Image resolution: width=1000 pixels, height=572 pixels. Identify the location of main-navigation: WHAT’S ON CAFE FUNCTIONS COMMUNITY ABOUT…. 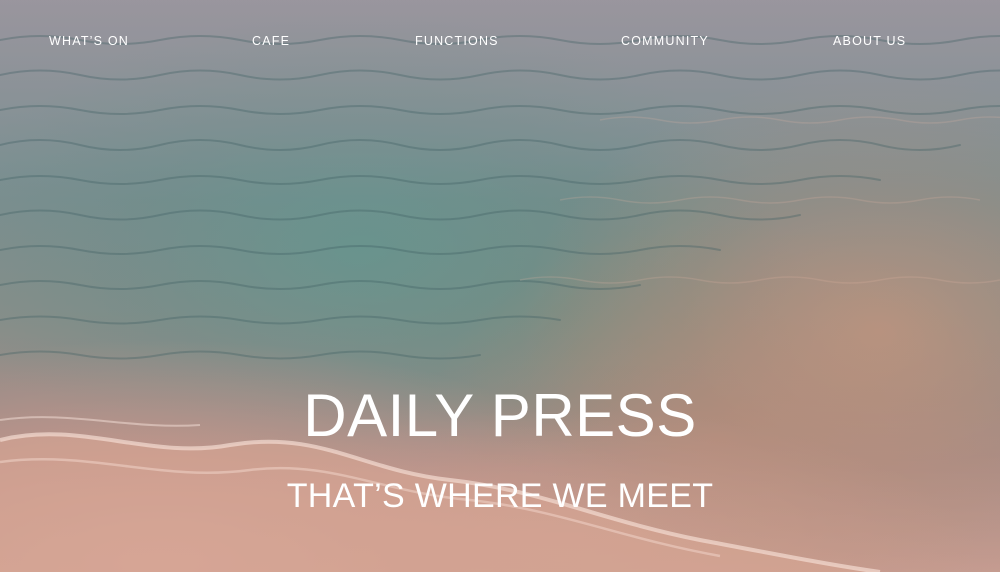
(500, 41).